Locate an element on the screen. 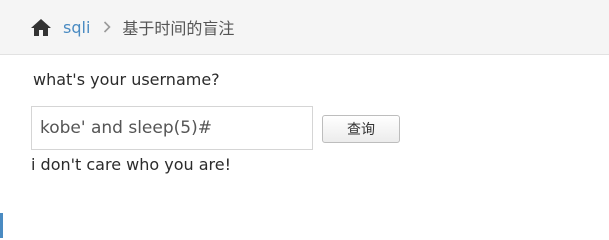  chevron-right-icon is located at coordinates (107, 27).